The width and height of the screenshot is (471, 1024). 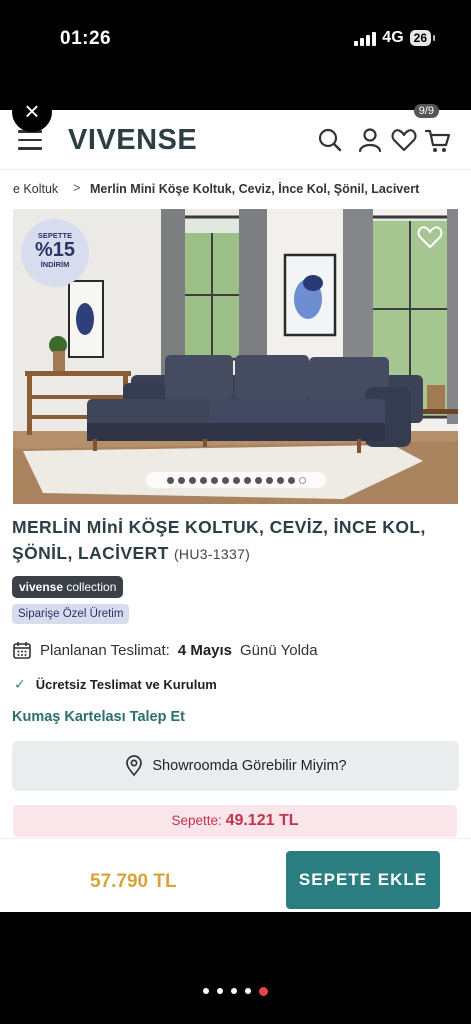 I want to click on basket-price-label: Sepette:, so click(x=196, y=820).